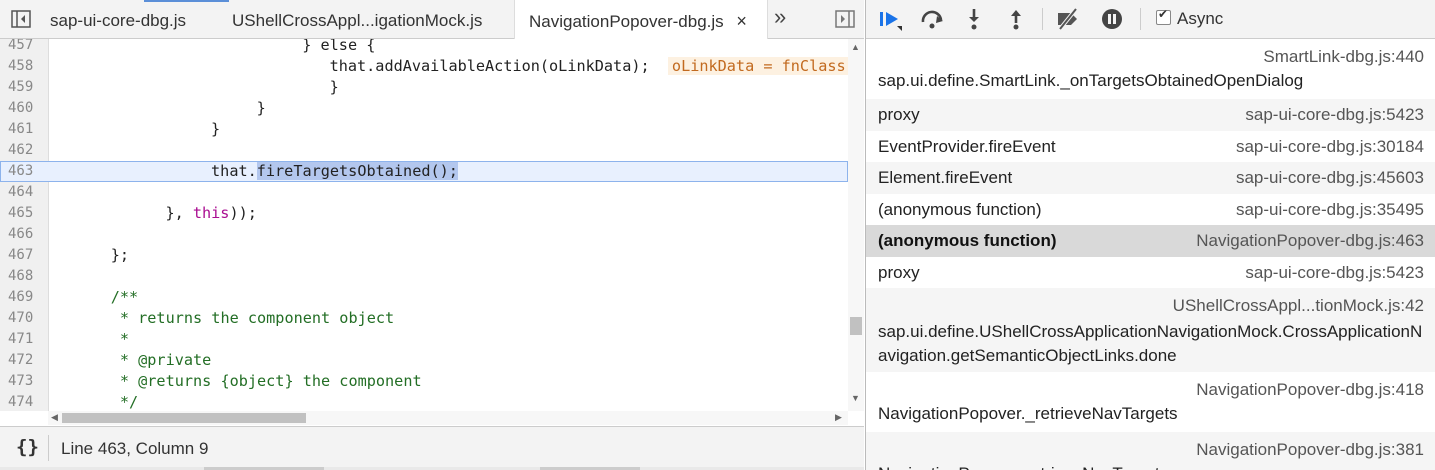 Image resolution: width=1435 pixels, height=470 pixels. What do you see at coordinates (1310, 450) in the screenshot?
I see `call-frame-location: NavigationPopover-dbg.js:381` at bounding box center [1310, 450].